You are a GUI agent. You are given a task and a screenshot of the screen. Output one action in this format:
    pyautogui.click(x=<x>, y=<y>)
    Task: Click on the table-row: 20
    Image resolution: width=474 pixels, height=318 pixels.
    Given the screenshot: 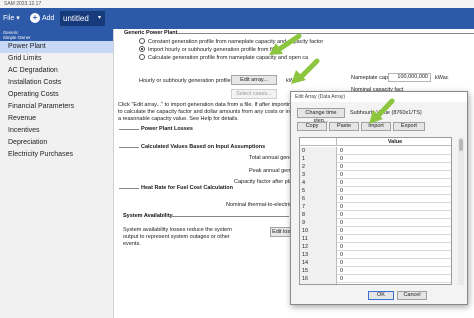 What is the action you would take?
    pyautogui.click(x=375, y=167)
    